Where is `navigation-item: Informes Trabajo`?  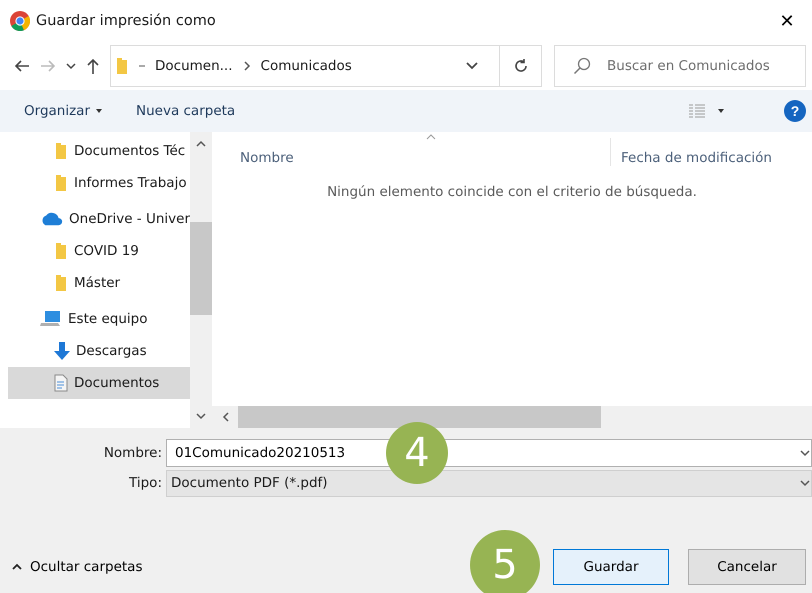 navigation-item: Informes Trabajo is located at coordinates (99, 183).